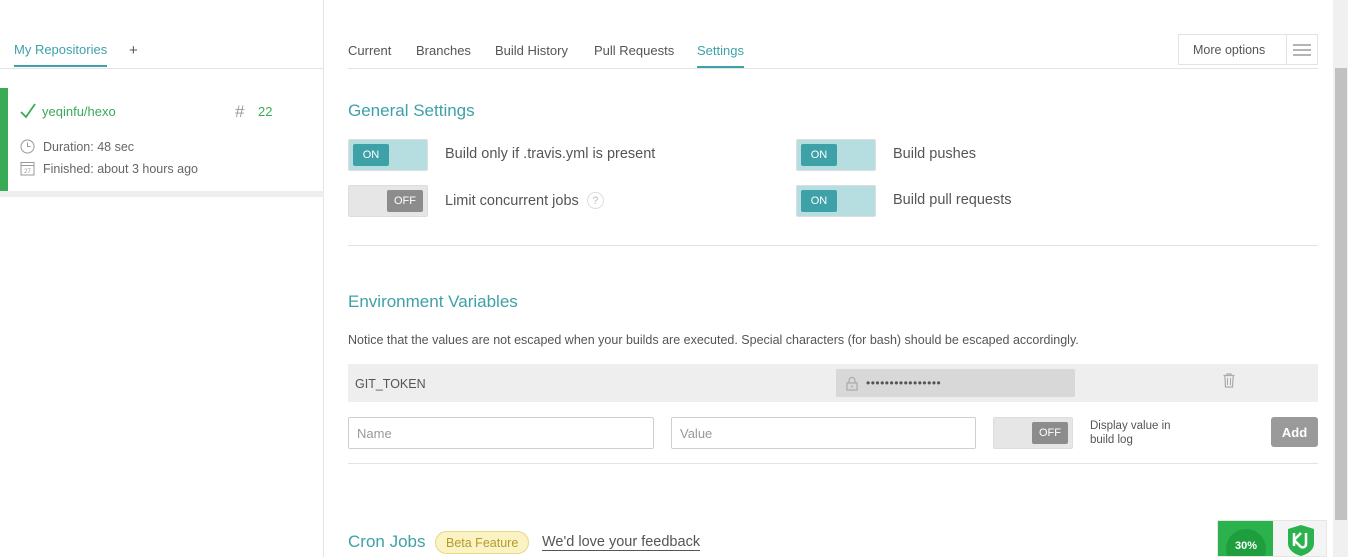  What do you see at coordinates (720, 55) in the screenshot?
I see `tab-settings: Settings` at bounding box center [720, 55].